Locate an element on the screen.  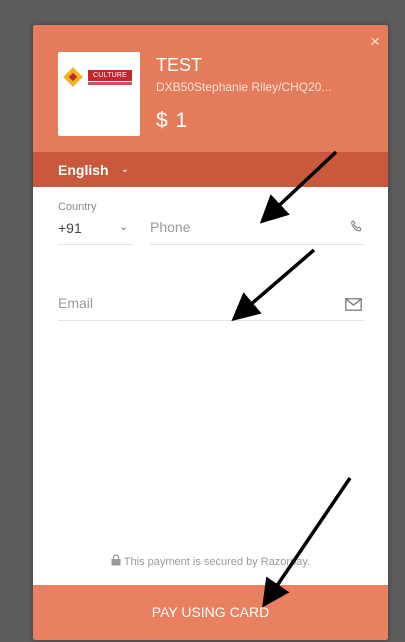
payment-amount: $ 1 is located at coordinates (172, 120).